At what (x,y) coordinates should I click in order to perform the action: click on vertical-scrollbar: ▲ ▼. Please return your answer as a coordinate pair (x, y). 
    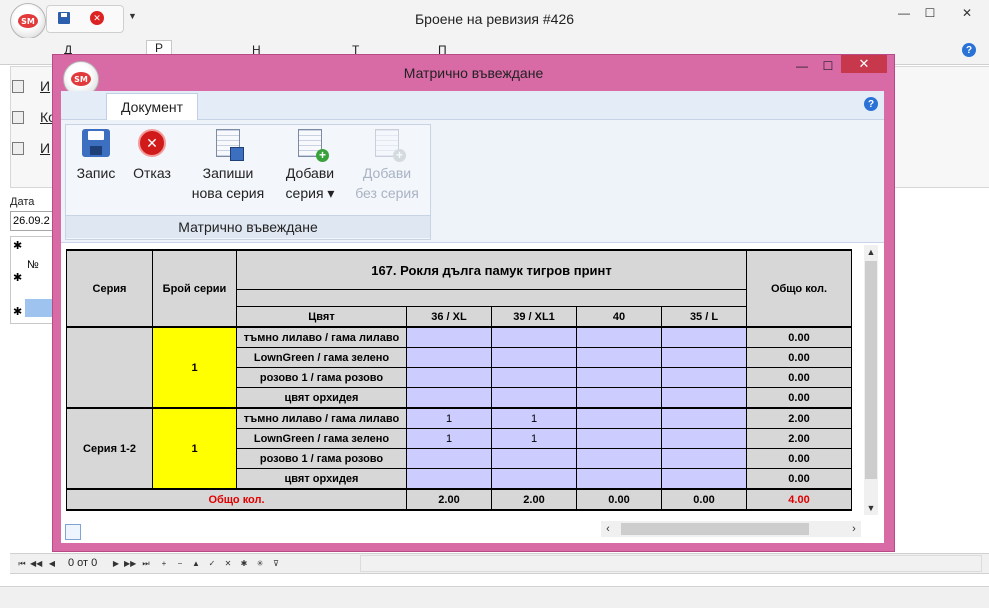
    Looking at the image, I should click on (871, 380).